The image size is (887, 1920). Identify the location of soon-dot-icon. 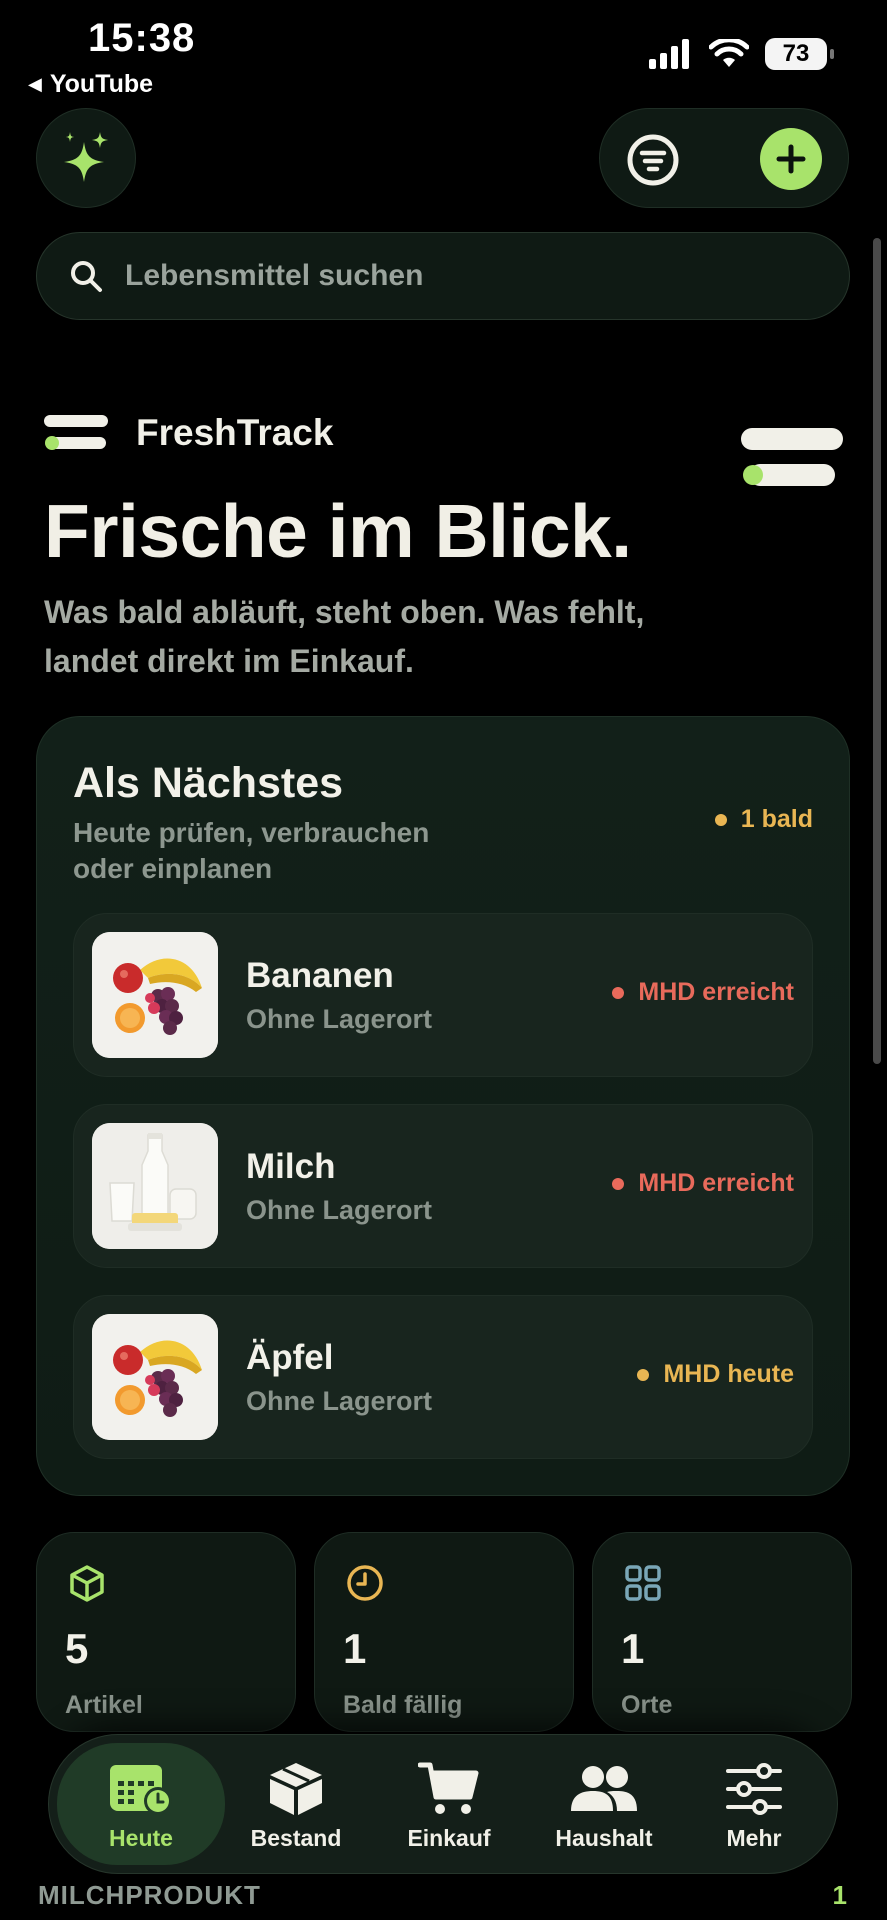
(720, 819).